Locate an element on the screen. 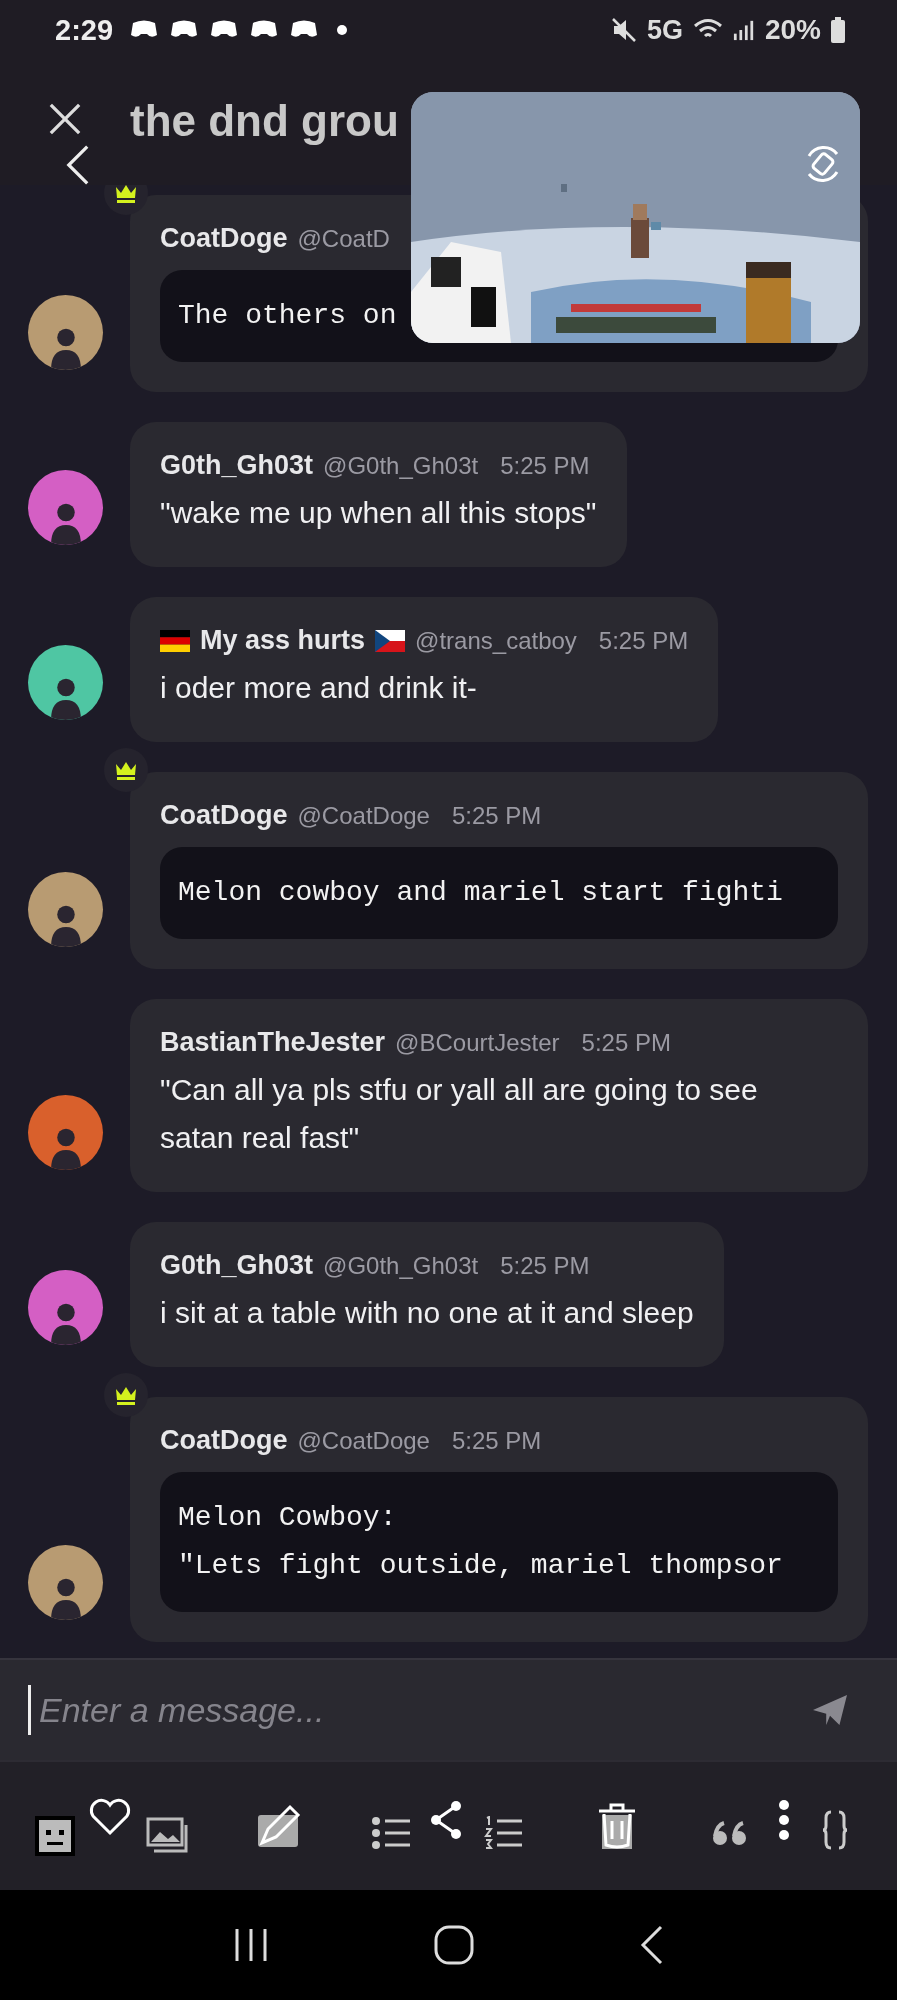 This screenshot has height=2000, width=897. message-text: "wake me up when all this stops" is located at coordinates (378, 513).